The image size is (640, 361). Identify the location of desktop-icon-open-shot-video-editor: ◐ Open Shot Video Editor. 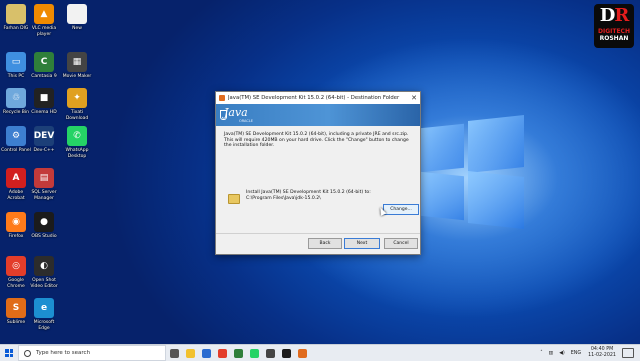
(44, 272).